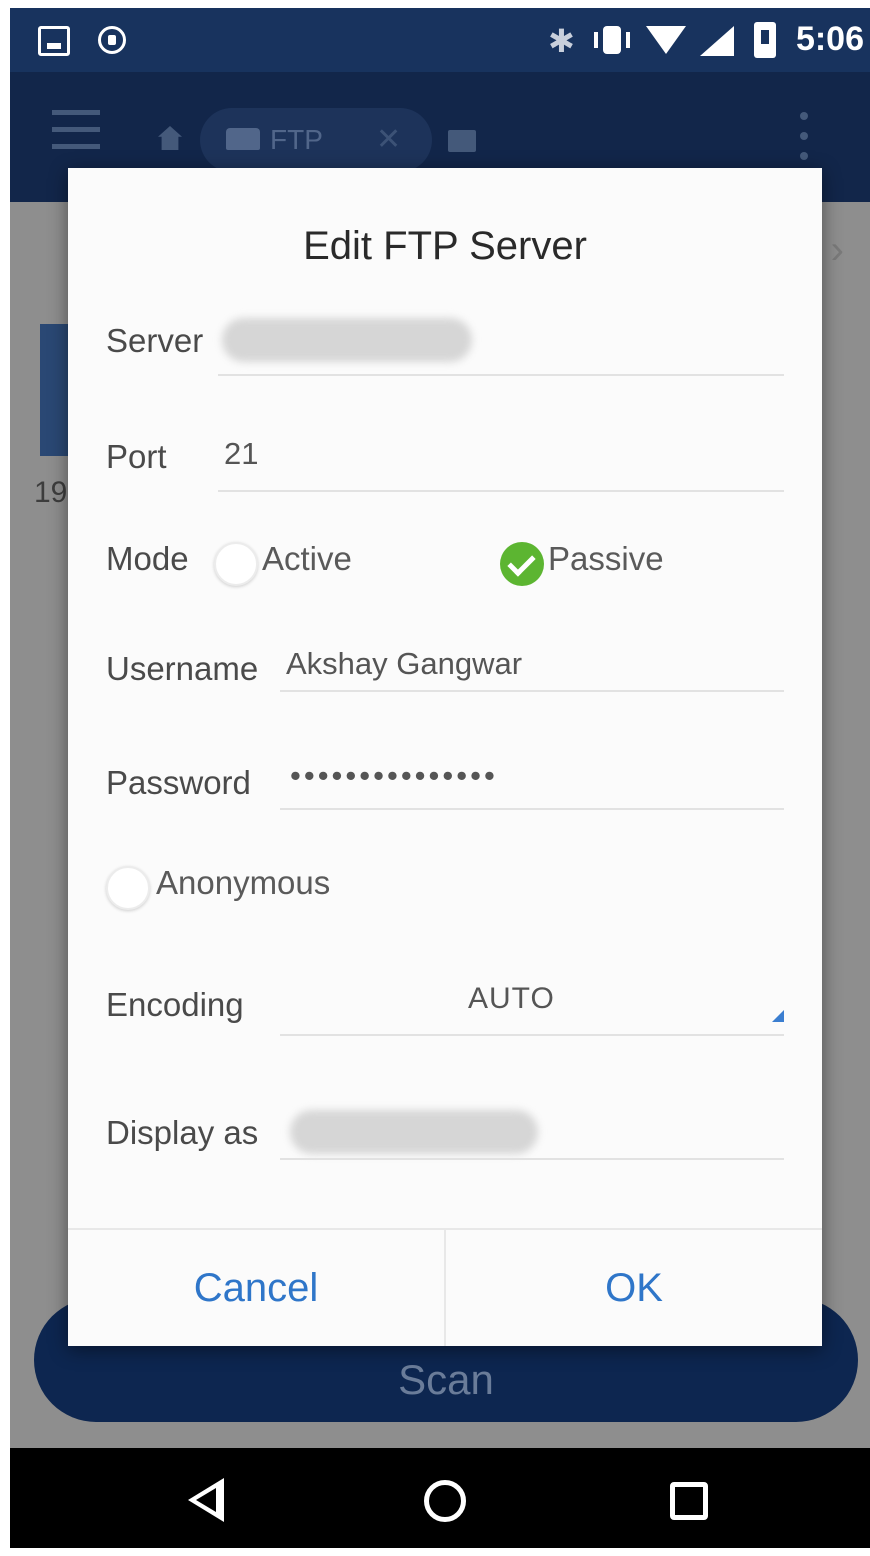 The width and height of the screenshot is (870, 1556). Describe the element at coordinates (112, 40) in the screenshot. I see `shield-icon` at that location.